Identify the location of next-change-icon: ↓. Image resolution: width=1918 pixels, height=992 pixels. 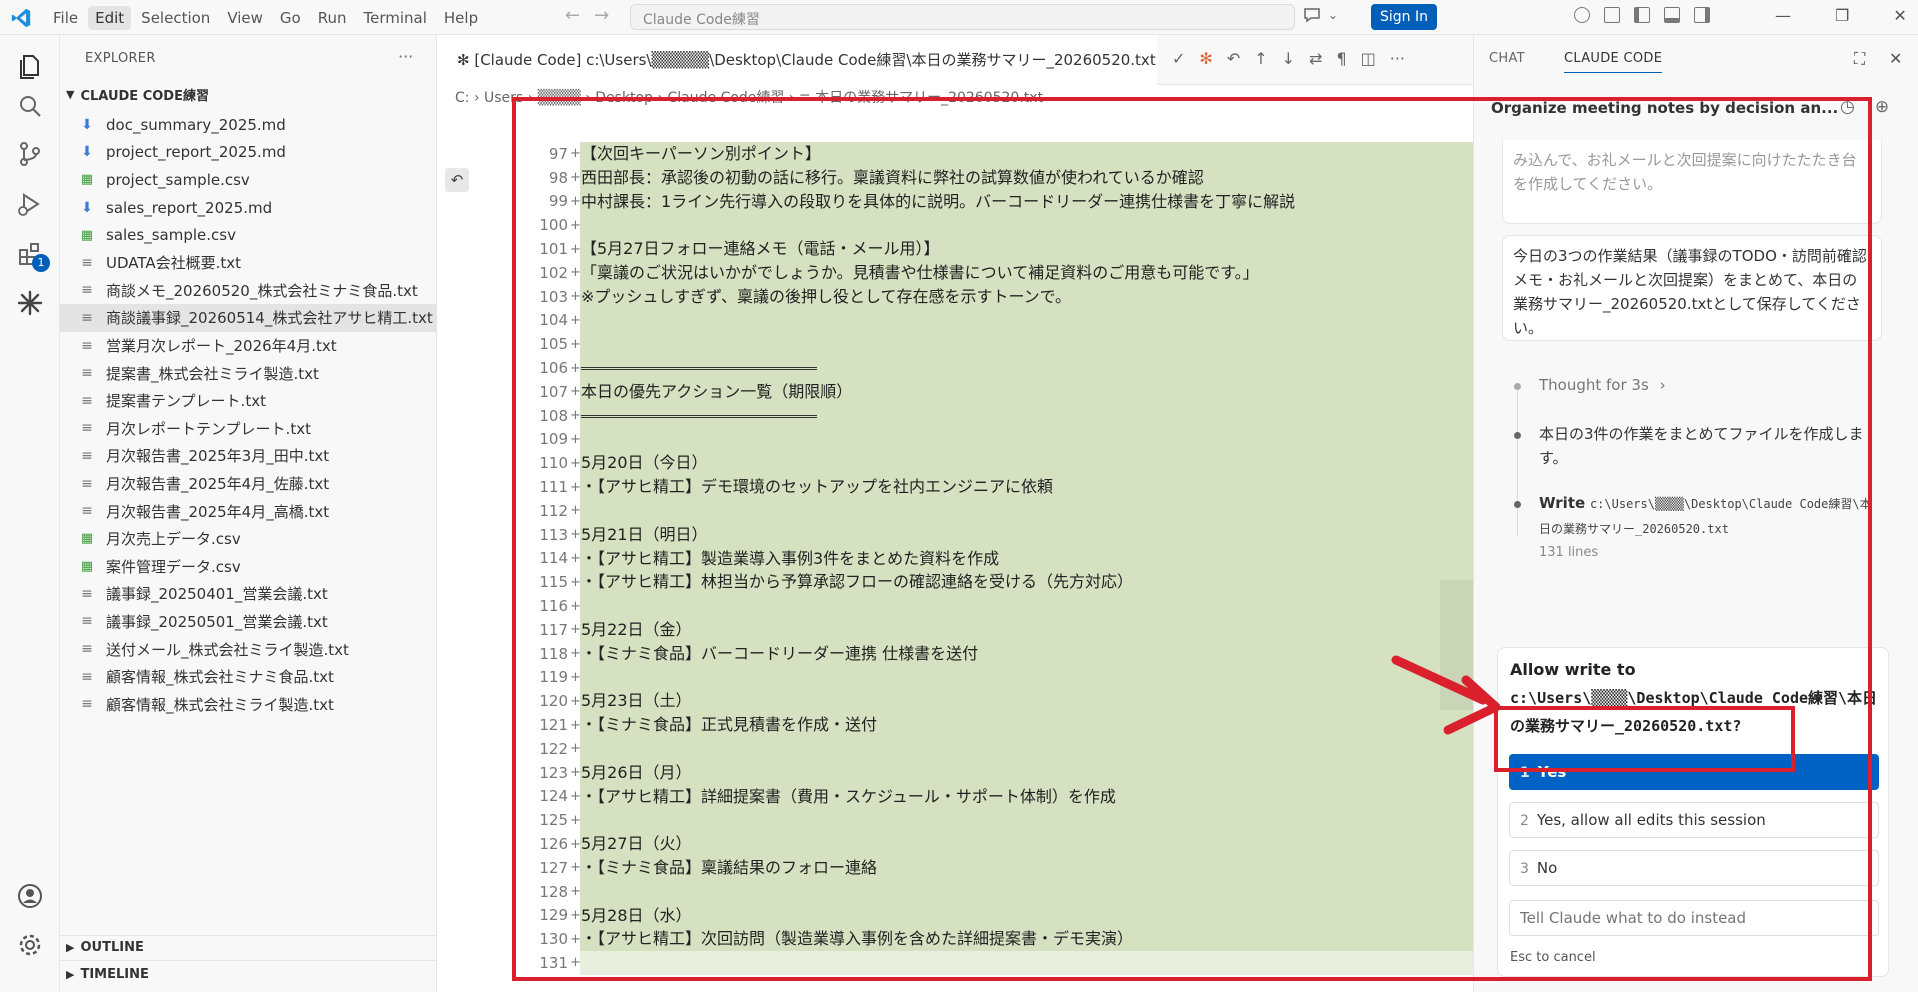
(1288, 58).